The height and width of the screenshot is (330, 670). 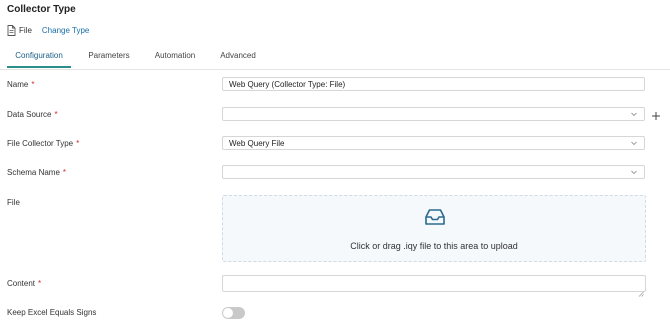 I want to click on keep-excel-equals-label: Keep Excel Equals Signs, so click(x=52, y=312).